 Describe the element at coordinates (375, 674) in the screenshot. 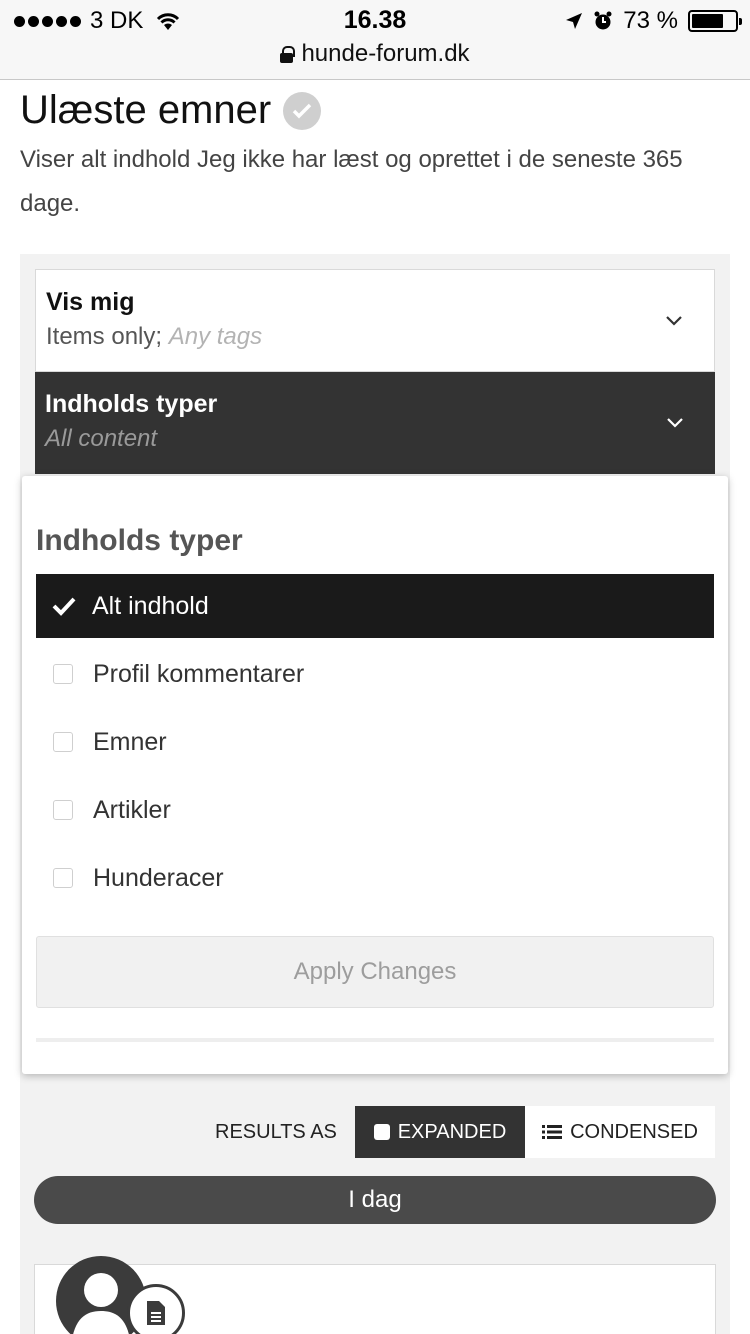

I see `option-profil-kommentarer: Profil kommentarer` at that location.